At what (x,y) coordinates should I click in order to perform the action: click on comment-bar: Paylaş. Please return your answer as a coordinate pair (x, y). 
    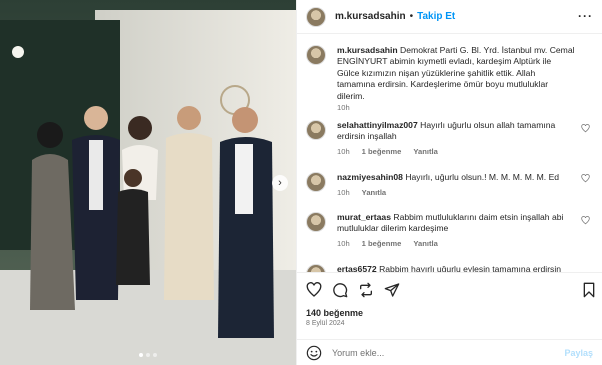
    Looking at the image, I should click on (449, 352).